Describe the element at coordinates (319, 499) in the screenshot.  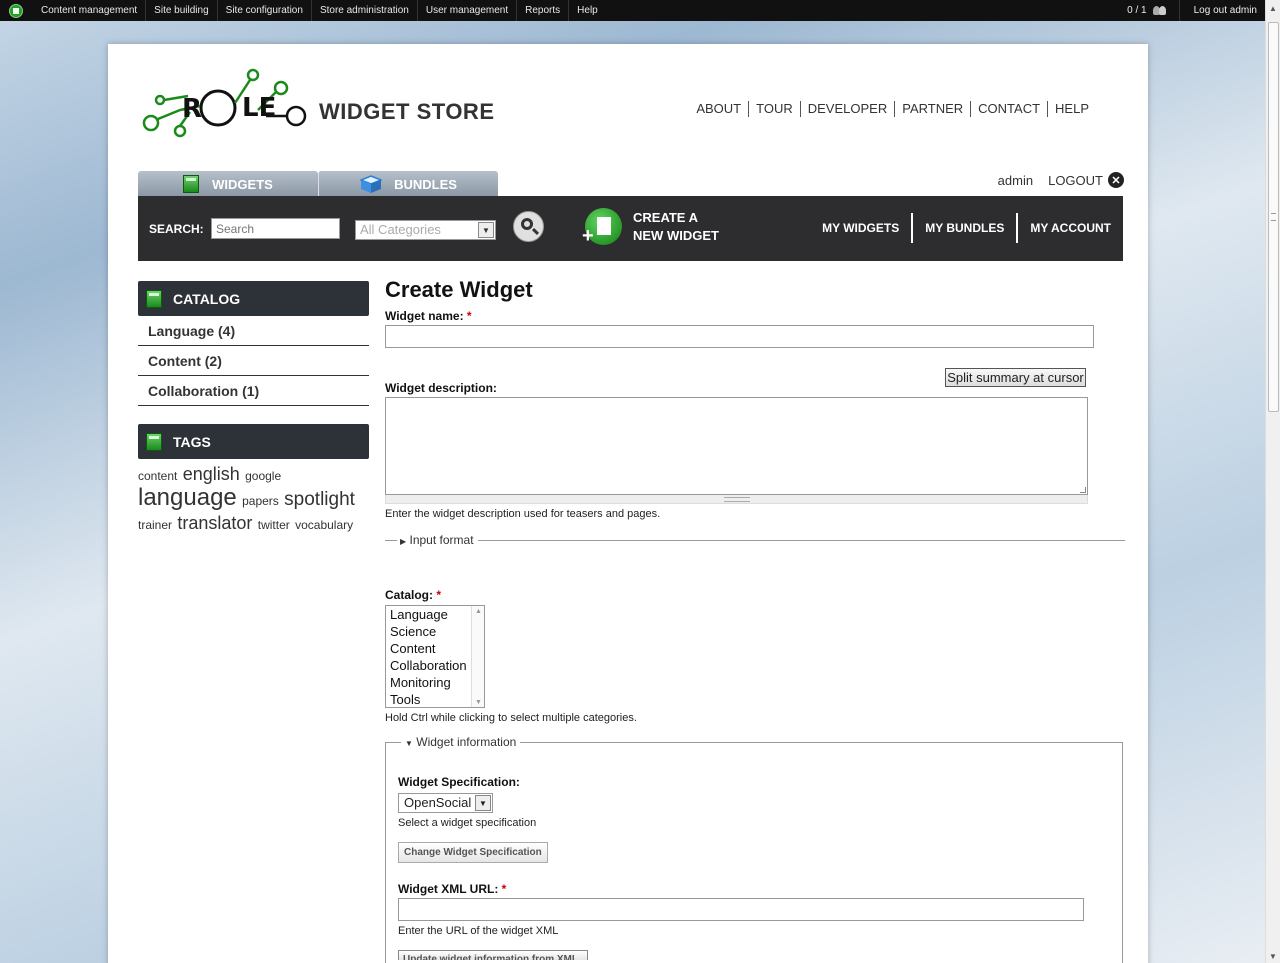
I see `tag-link: spotlight` at that location.